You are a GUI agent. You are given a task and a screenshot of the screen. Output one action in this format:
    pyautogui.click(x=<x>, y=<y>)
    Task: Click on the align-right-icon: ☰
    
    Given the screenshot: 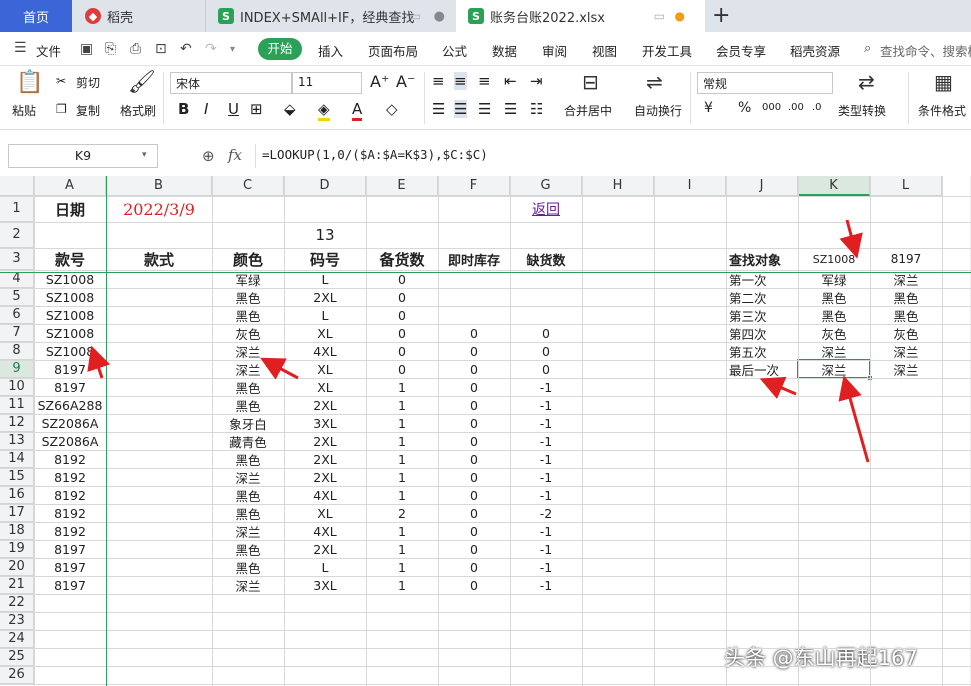 What is the action you would take?
    pyautogui.click(x=484, y=109)
    